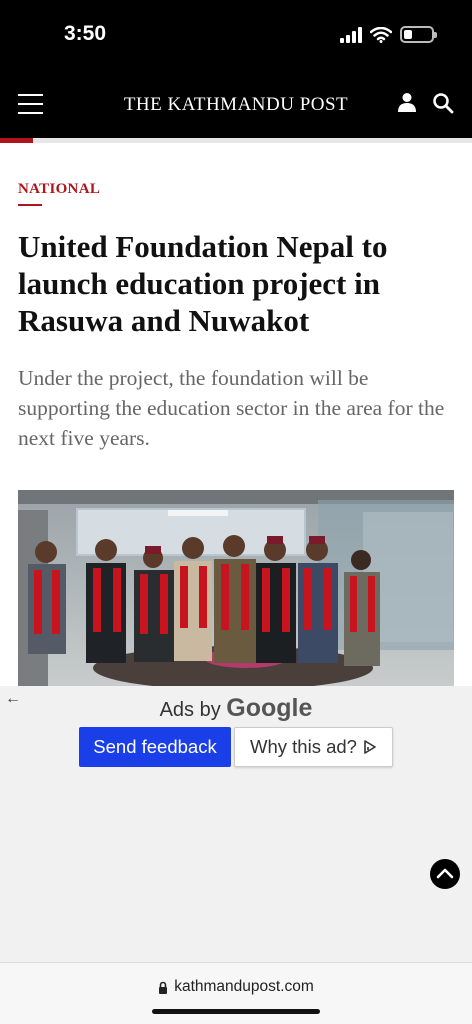 Image resolution: width=472 pixels, height=1024 pixels. What do you see at coordinates (244, 986) in the screenshot?
I see `url-text: kathmandupost.com` at bounding box center [244, 986].